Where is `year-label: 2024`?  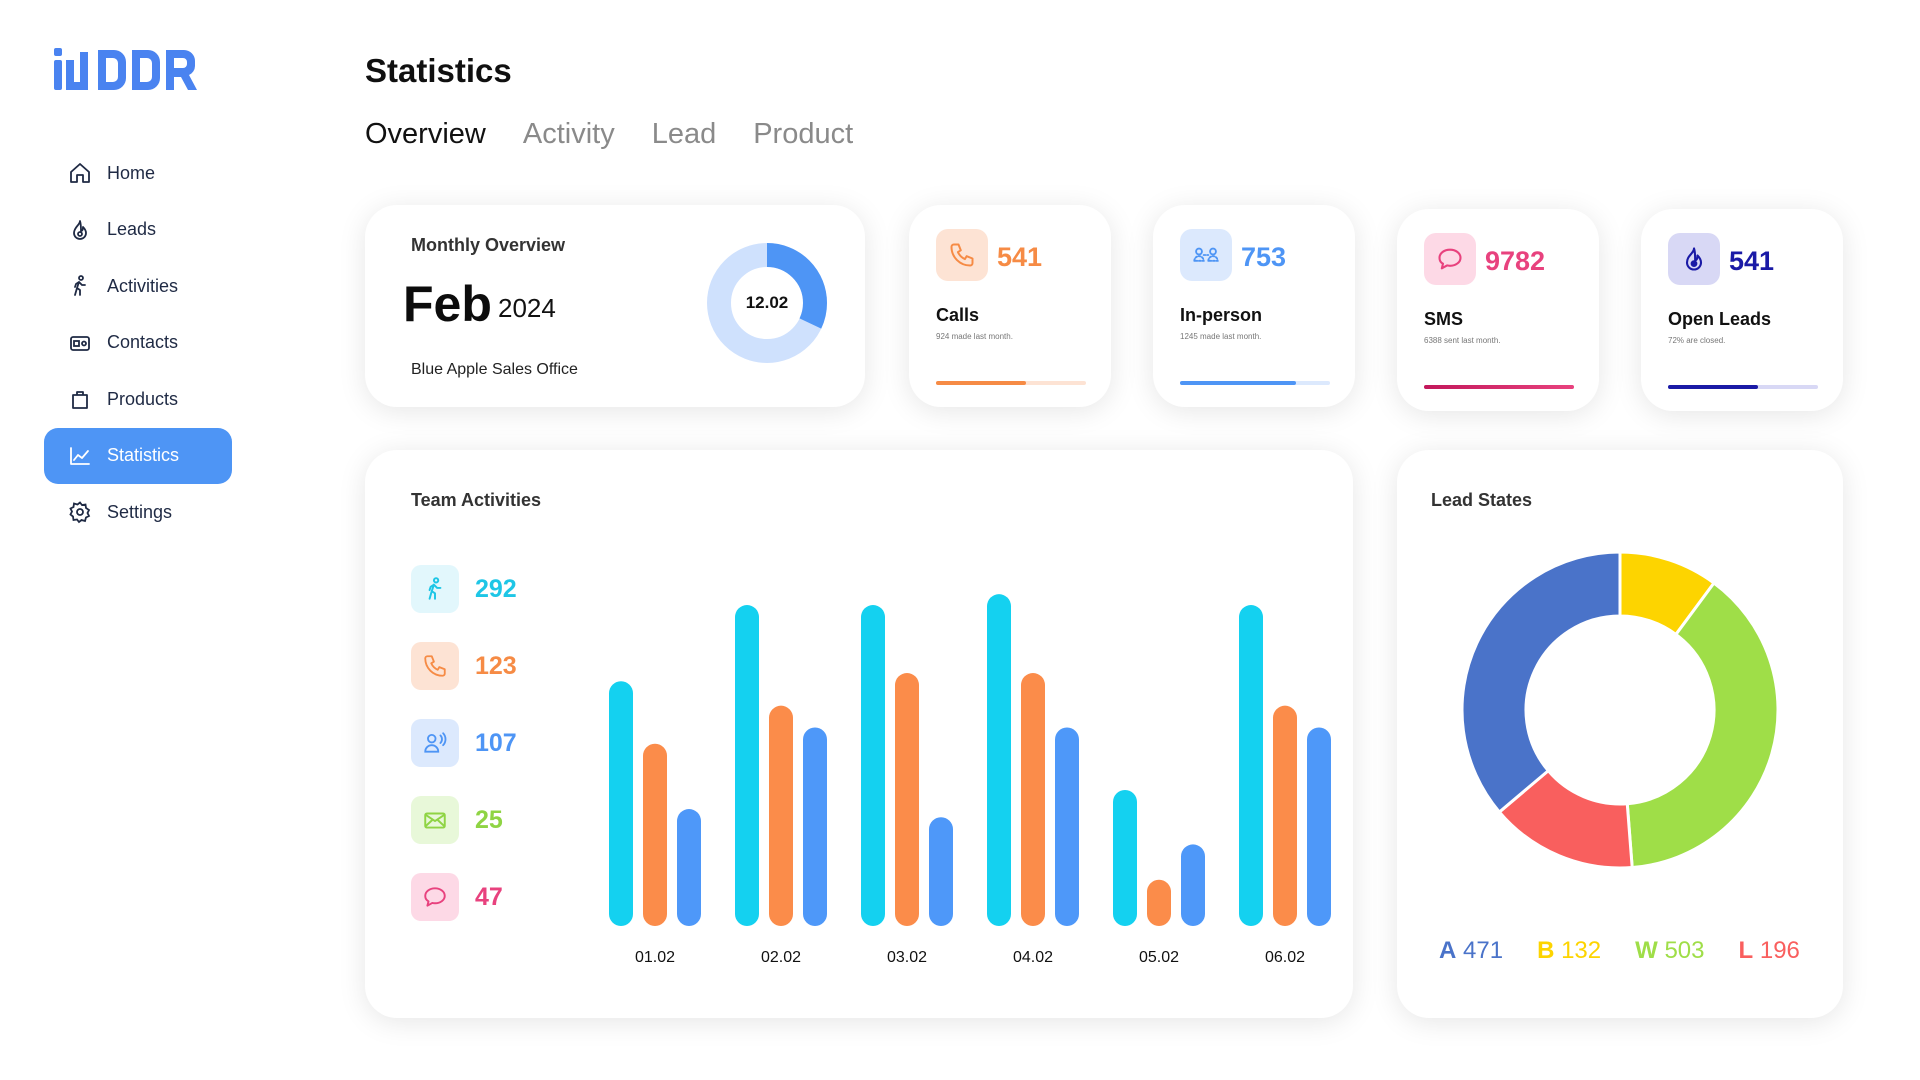
year-label: 2024 is located at coordinates (527, 308).